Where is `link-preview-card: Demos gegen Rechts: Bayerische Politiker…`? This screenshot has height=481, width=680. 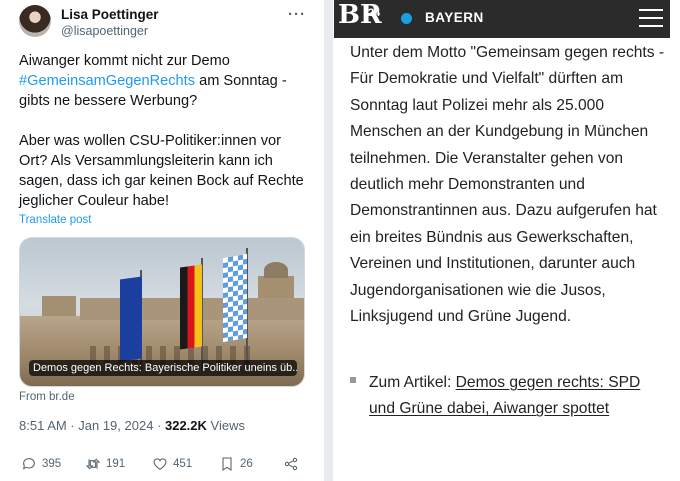
link-preview-card: Demos gegen Rechts: Bayerische Politiker… is located at coordinates (162, 312).